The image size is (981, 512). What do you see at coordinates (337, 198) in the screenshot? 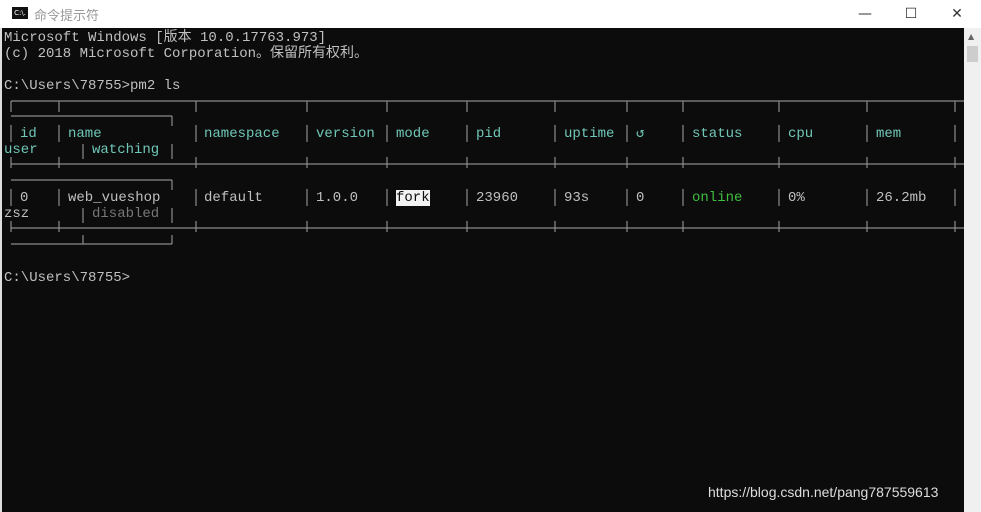
I see `cell-version: 1.0.0` at bounding box center [337, 198].